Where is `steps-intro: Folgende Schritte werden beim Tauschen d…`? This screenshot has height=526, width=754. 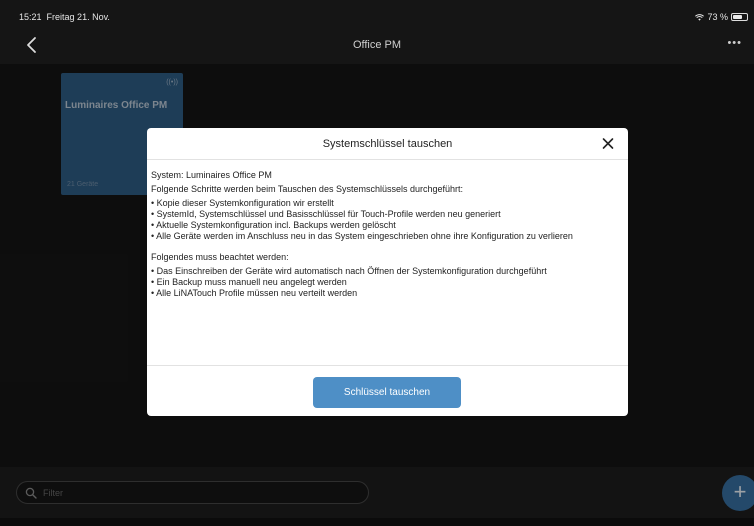 steps-intro: Folgende Schritte werden beim Tauschen d… is located at coordinates (307, 189).